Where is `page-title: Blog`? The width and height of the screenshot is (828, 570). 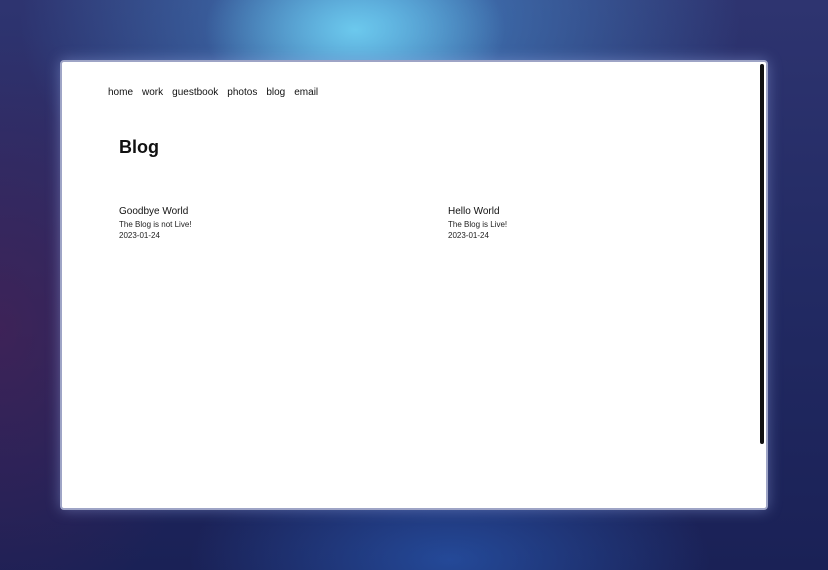 page-title: Blog is located at coordinates (139, 147).